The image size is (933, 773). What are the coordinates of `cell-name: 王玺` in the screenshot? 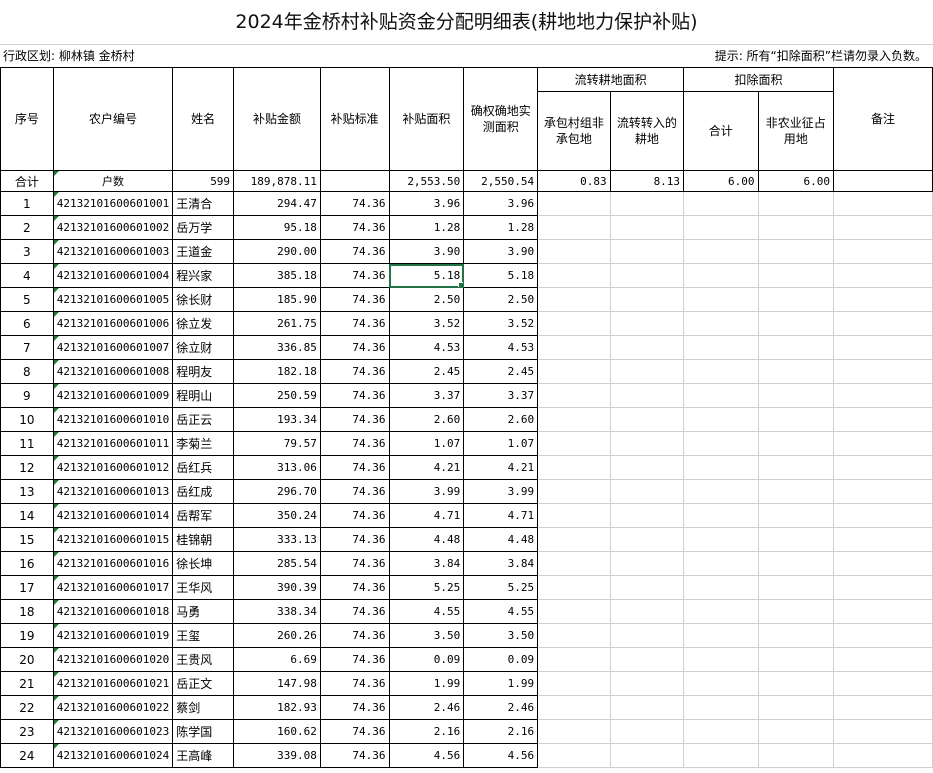 It's located at (203, 635).